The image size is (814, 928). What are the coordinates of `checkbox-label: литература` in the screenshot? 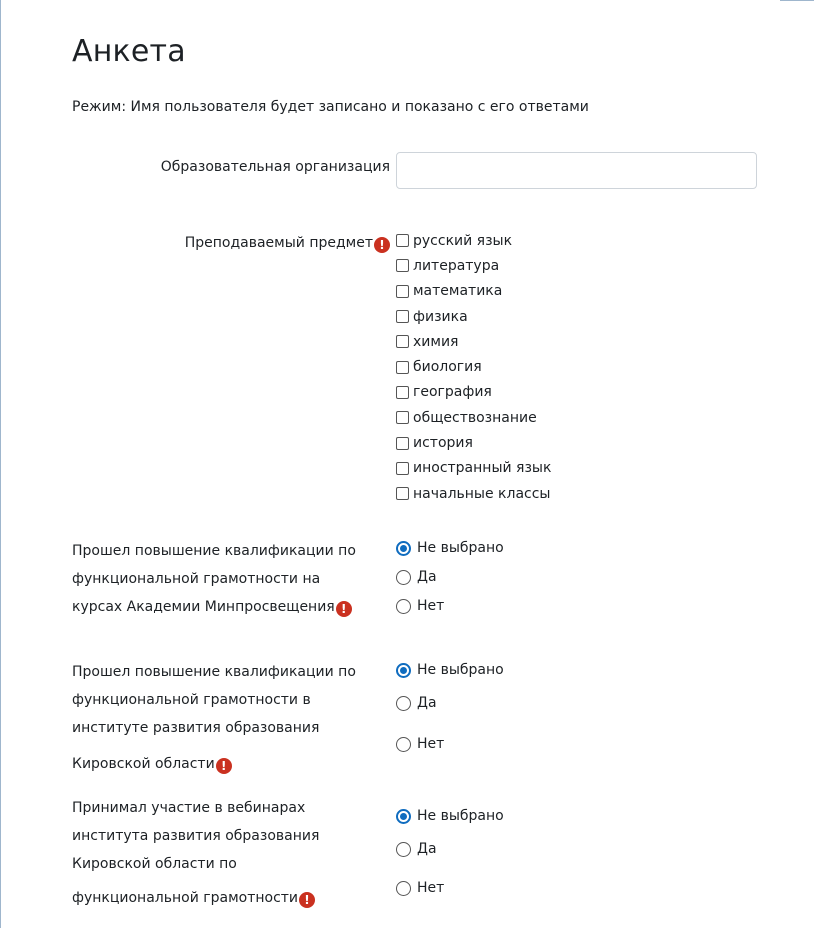 It's located at (456, 265).